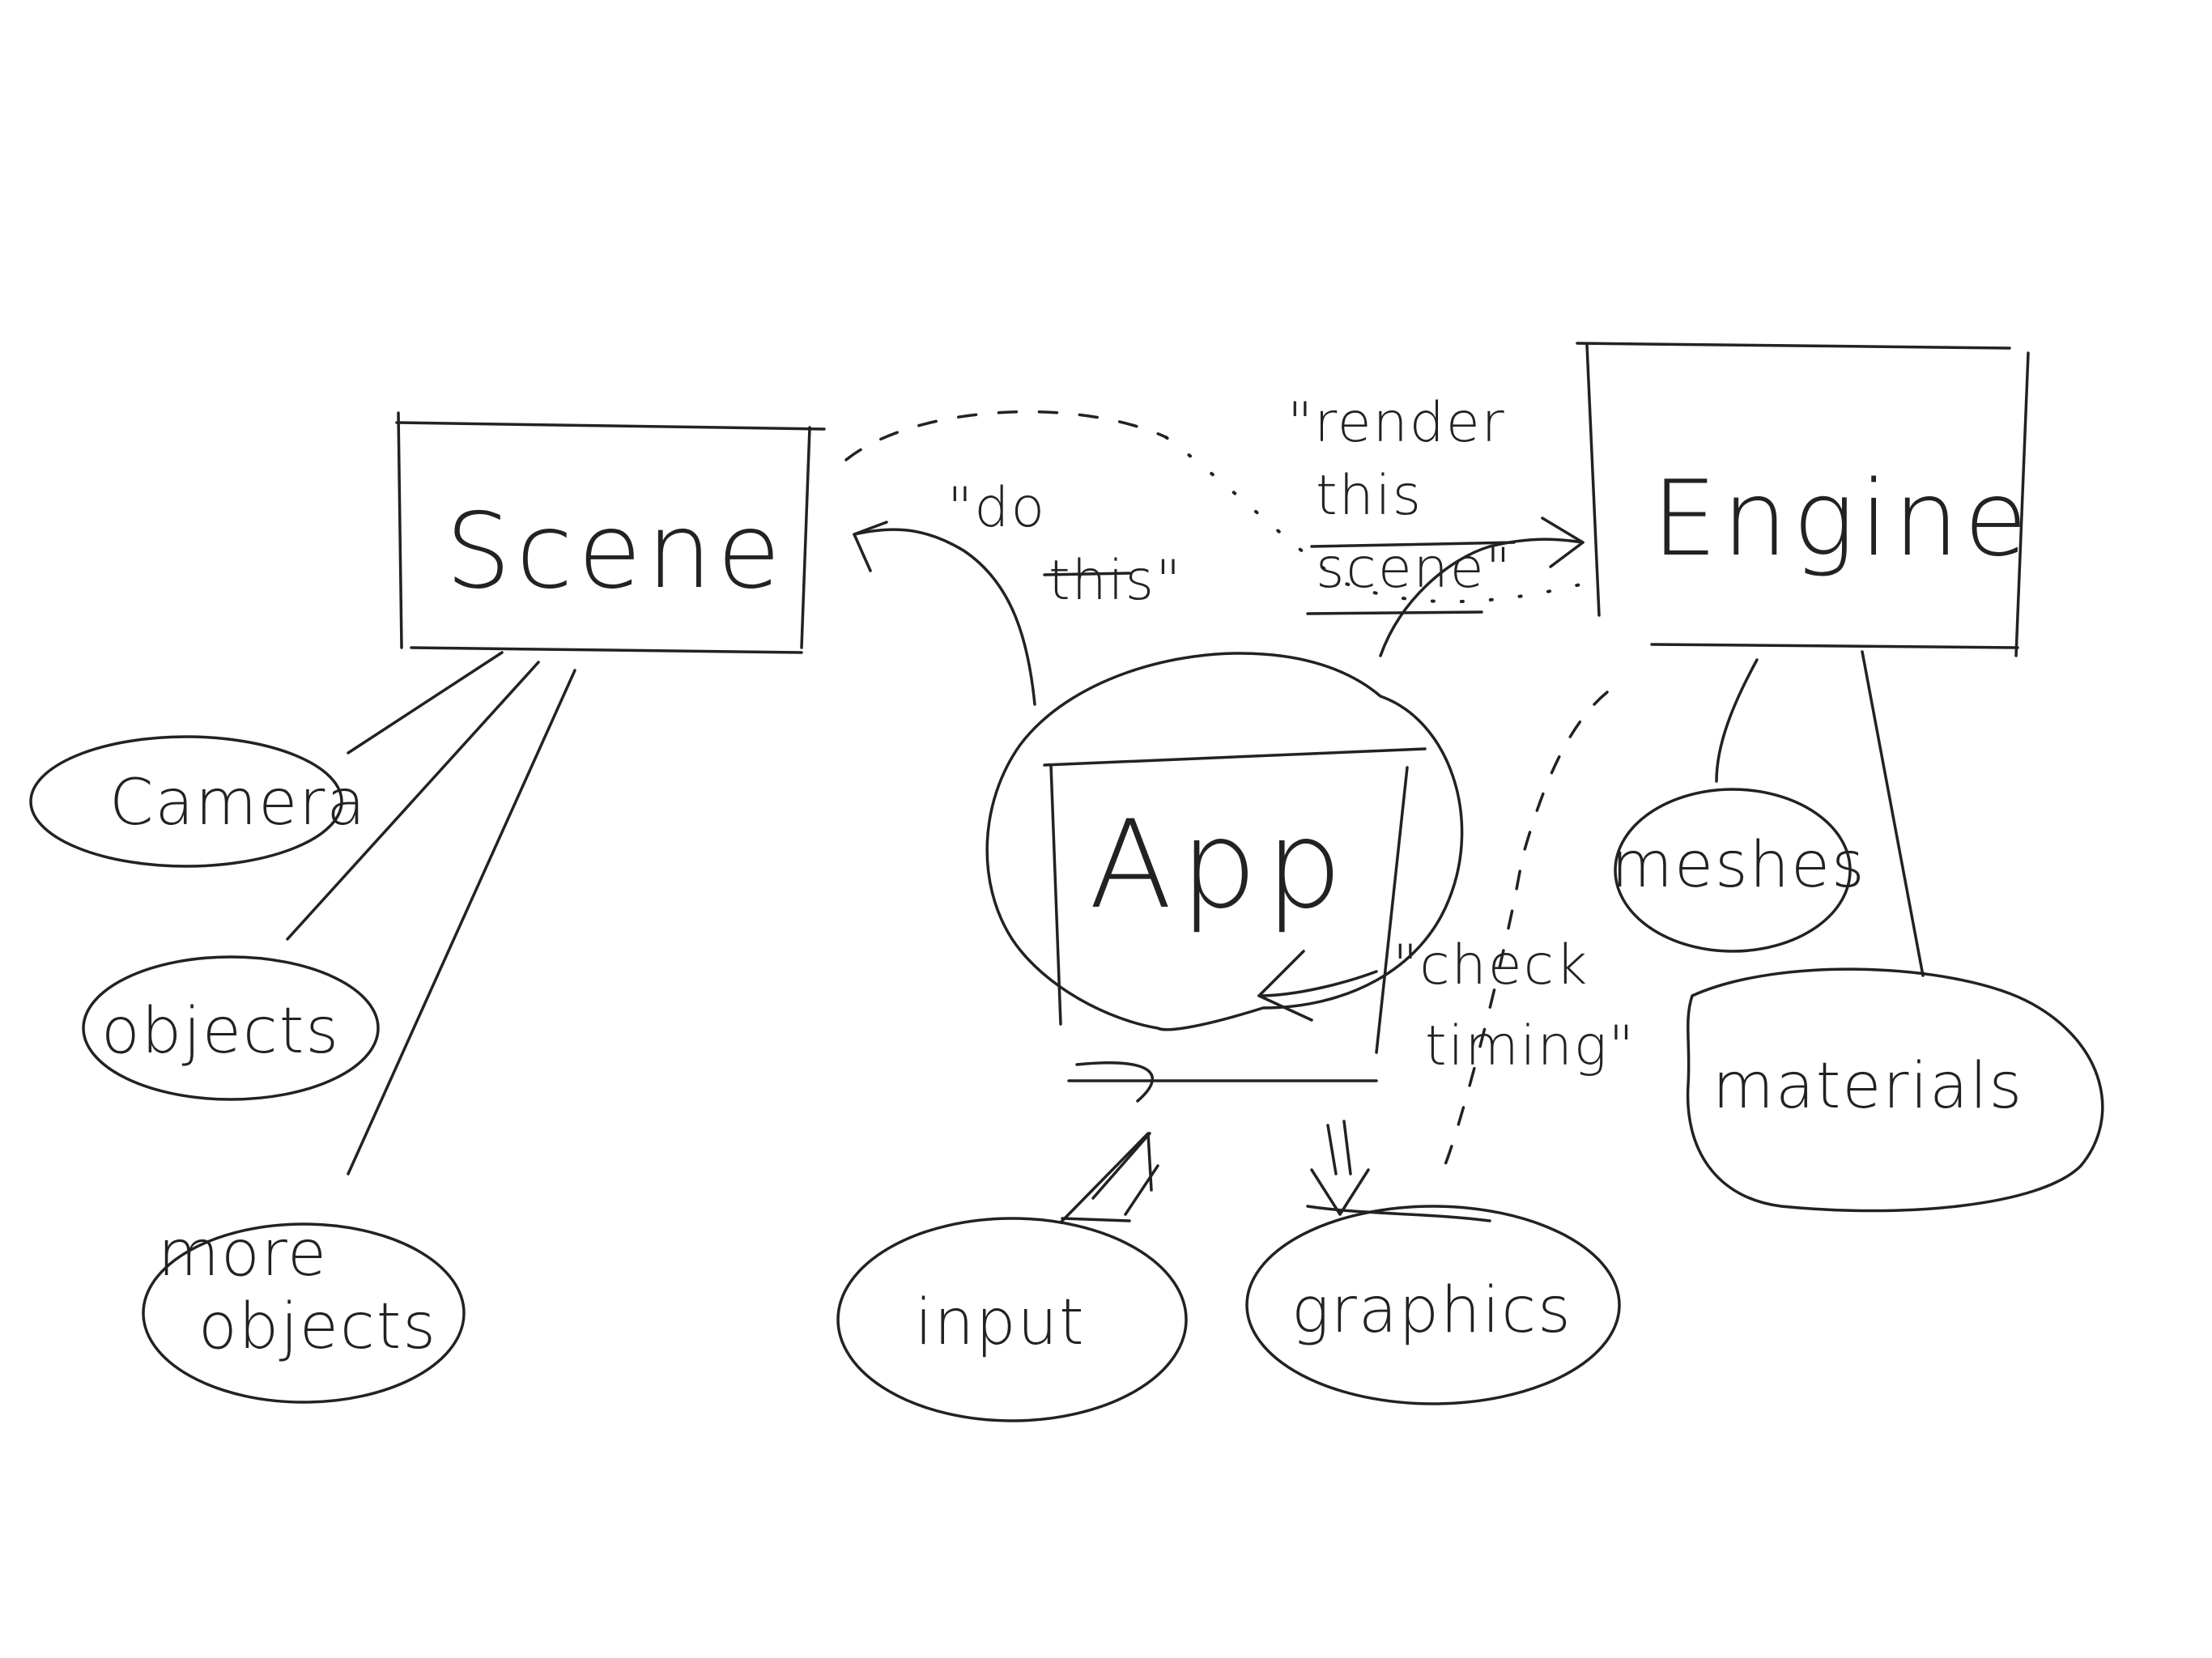  What do you see at coordinates (1431, 1310) in the screenshot?
I see `graphics-label: graphics` at bounding box center [1431, 1310].